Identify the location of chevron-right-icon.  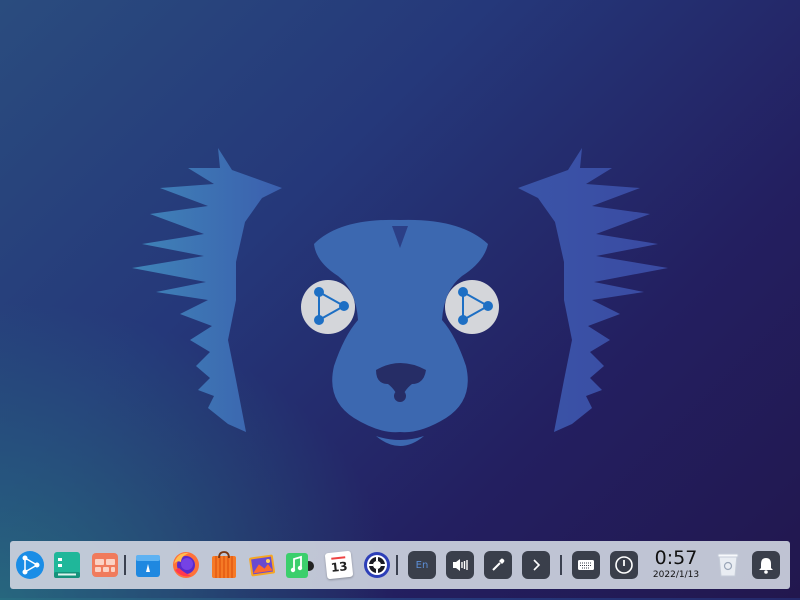
(537, 565).